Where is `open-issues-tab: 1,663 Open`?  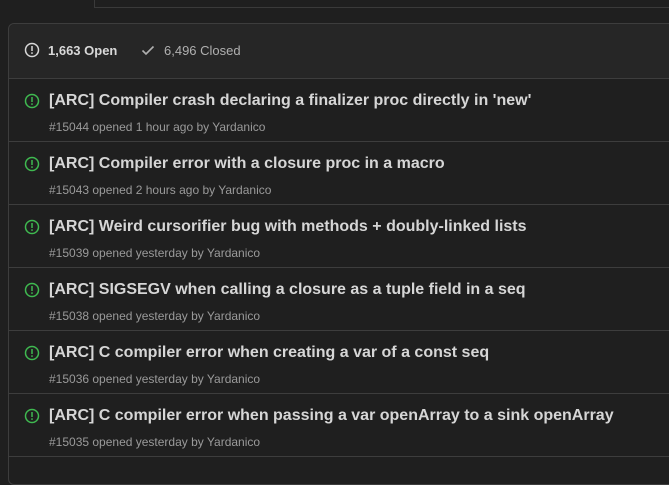
open-issues-tab: 1,663 Open is located at coordinates (70, 50).